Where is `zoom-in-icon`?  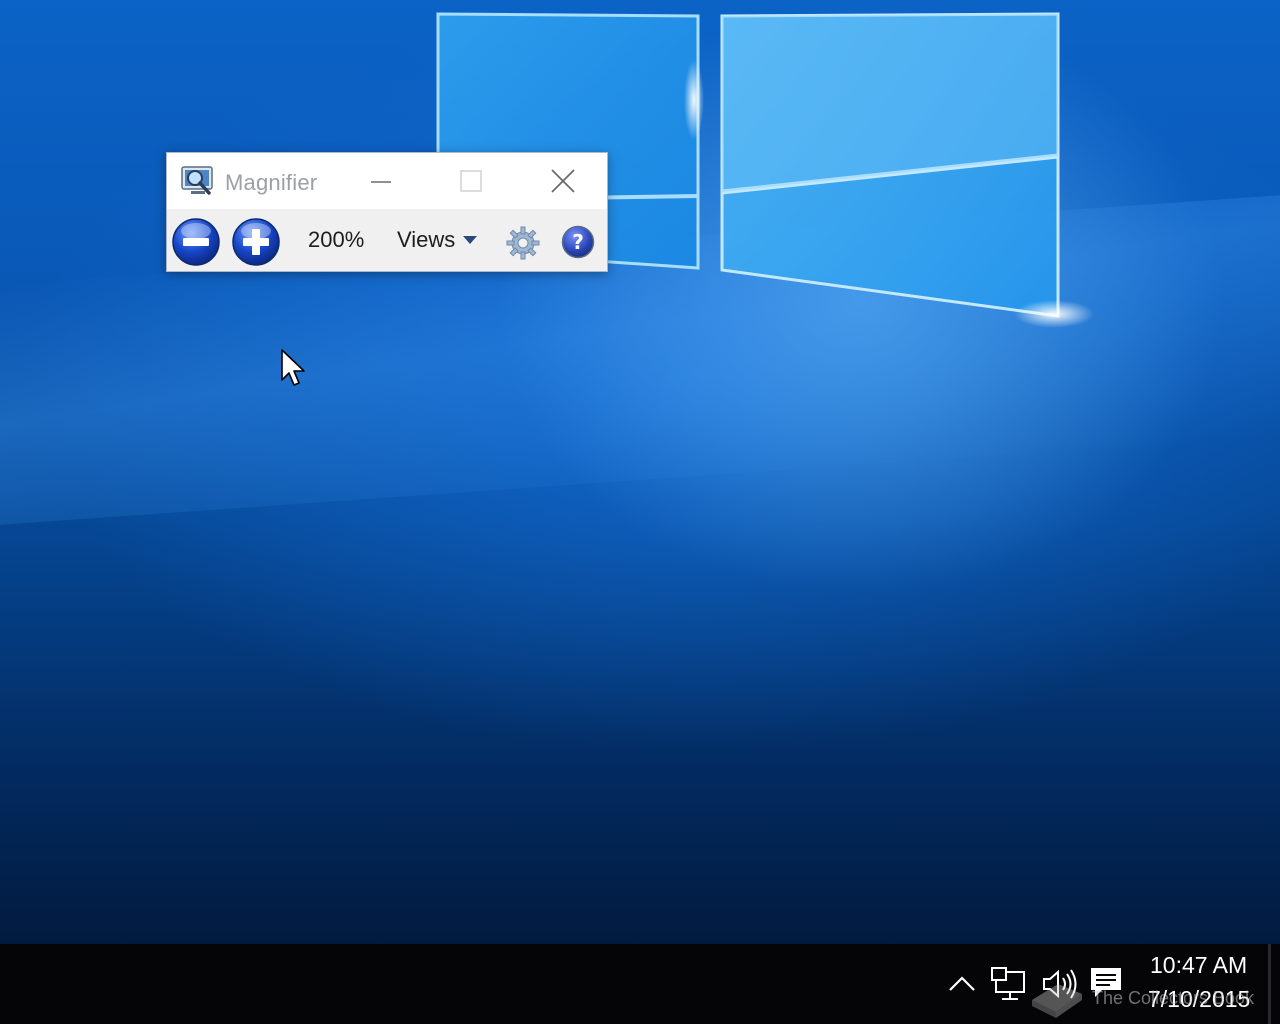
zoom-in-icon is located at coordinates (256, 242).